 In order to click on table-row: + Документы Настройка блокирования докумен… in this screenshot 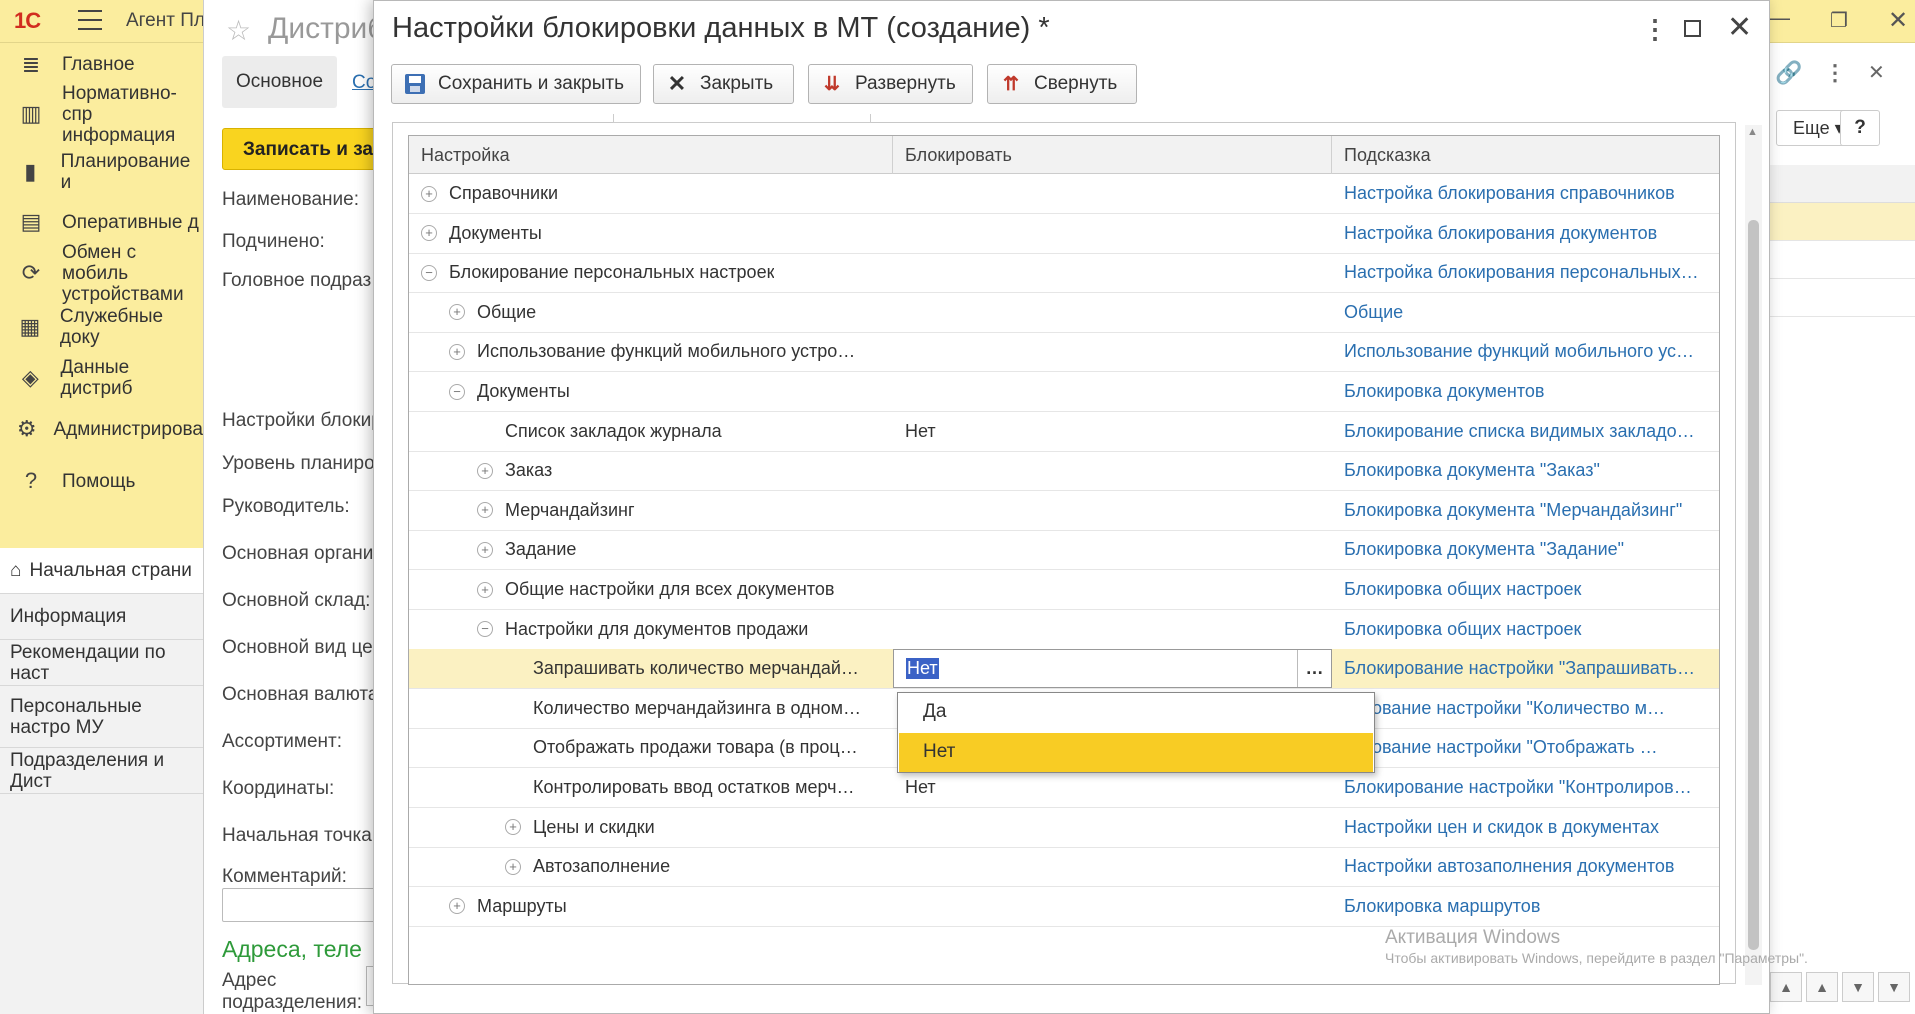, I will do `click(1064, 234)`.